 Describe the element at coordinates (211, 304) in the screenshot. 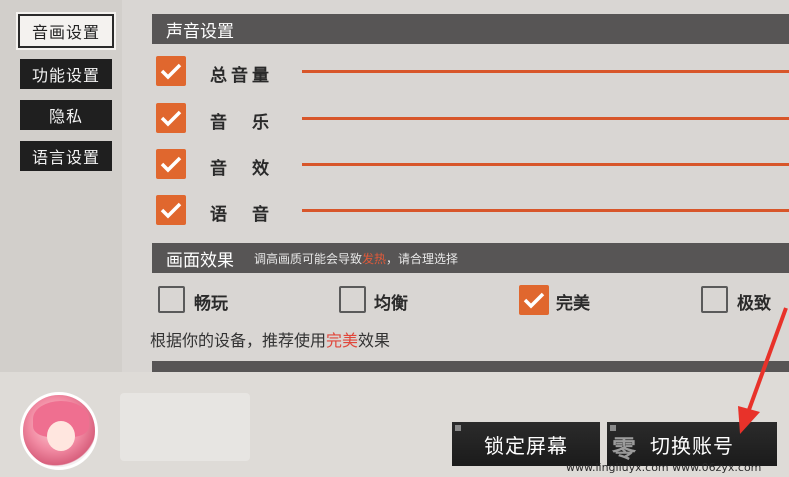

I see `quality-smooth-label: 畅玩` at that location.